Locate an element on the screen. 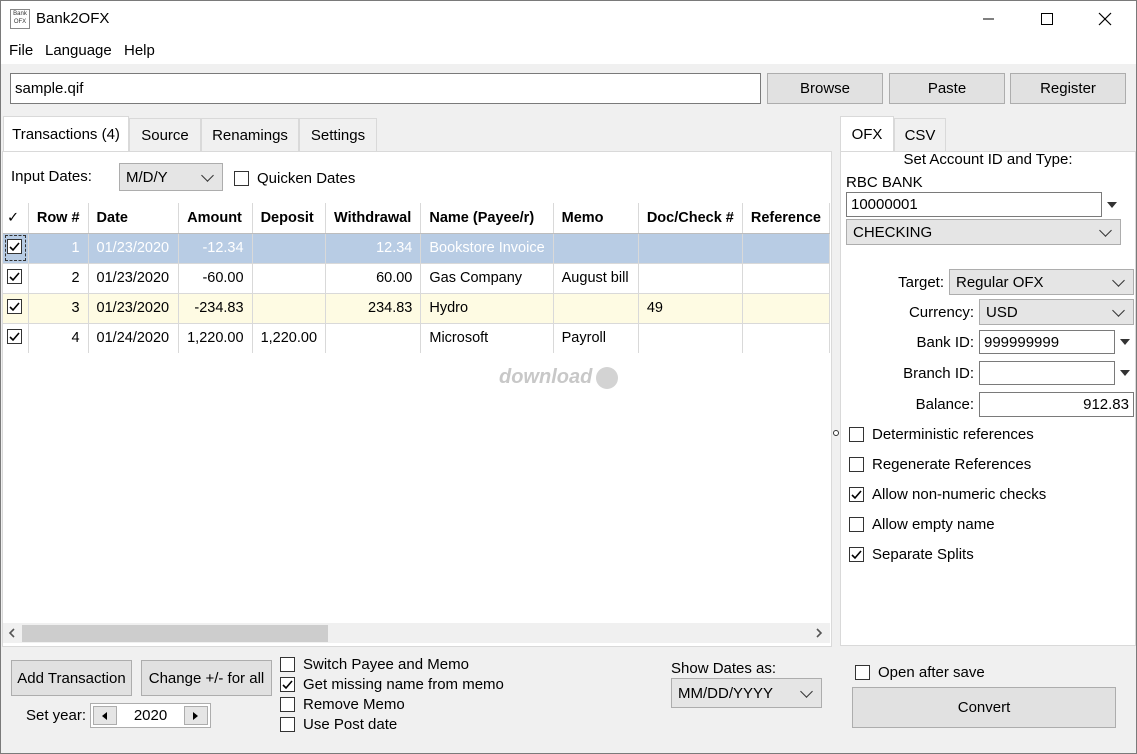  regenerate-references-option: Regenerate References is located at coordinates (940, 464).